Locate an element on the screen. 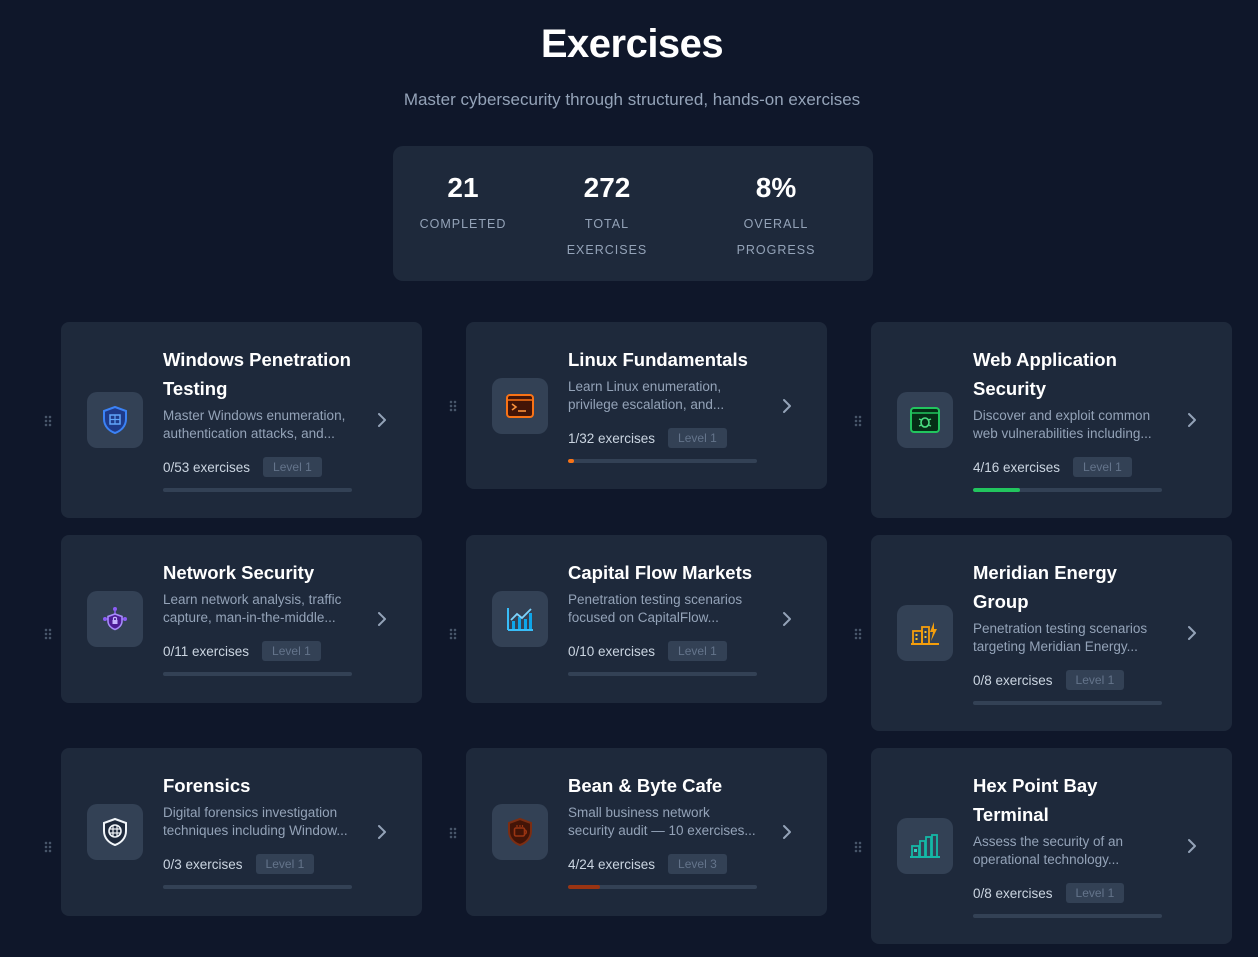 The image size is (1258, 957). stat-value: 272 is located at coordinates (607, 187).